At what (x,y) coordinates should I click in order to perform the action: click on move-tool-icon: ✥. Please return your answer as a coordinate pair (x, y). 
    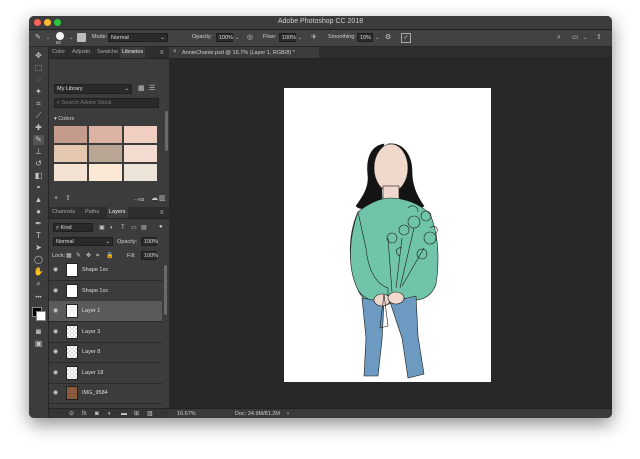
    Looking at the image, I should click on (38, 56).